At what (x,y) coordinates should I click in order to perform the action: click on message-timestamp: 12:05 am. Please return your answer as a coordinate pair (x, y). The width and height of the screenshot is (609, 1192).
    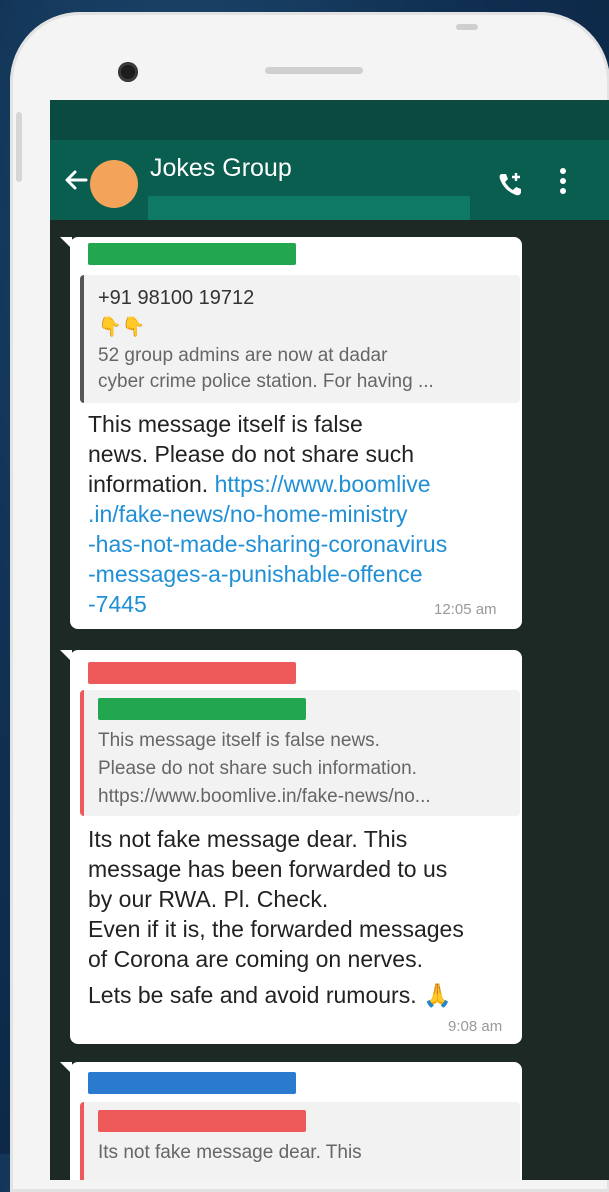
    Looking at the image, I should click on (465, 609).